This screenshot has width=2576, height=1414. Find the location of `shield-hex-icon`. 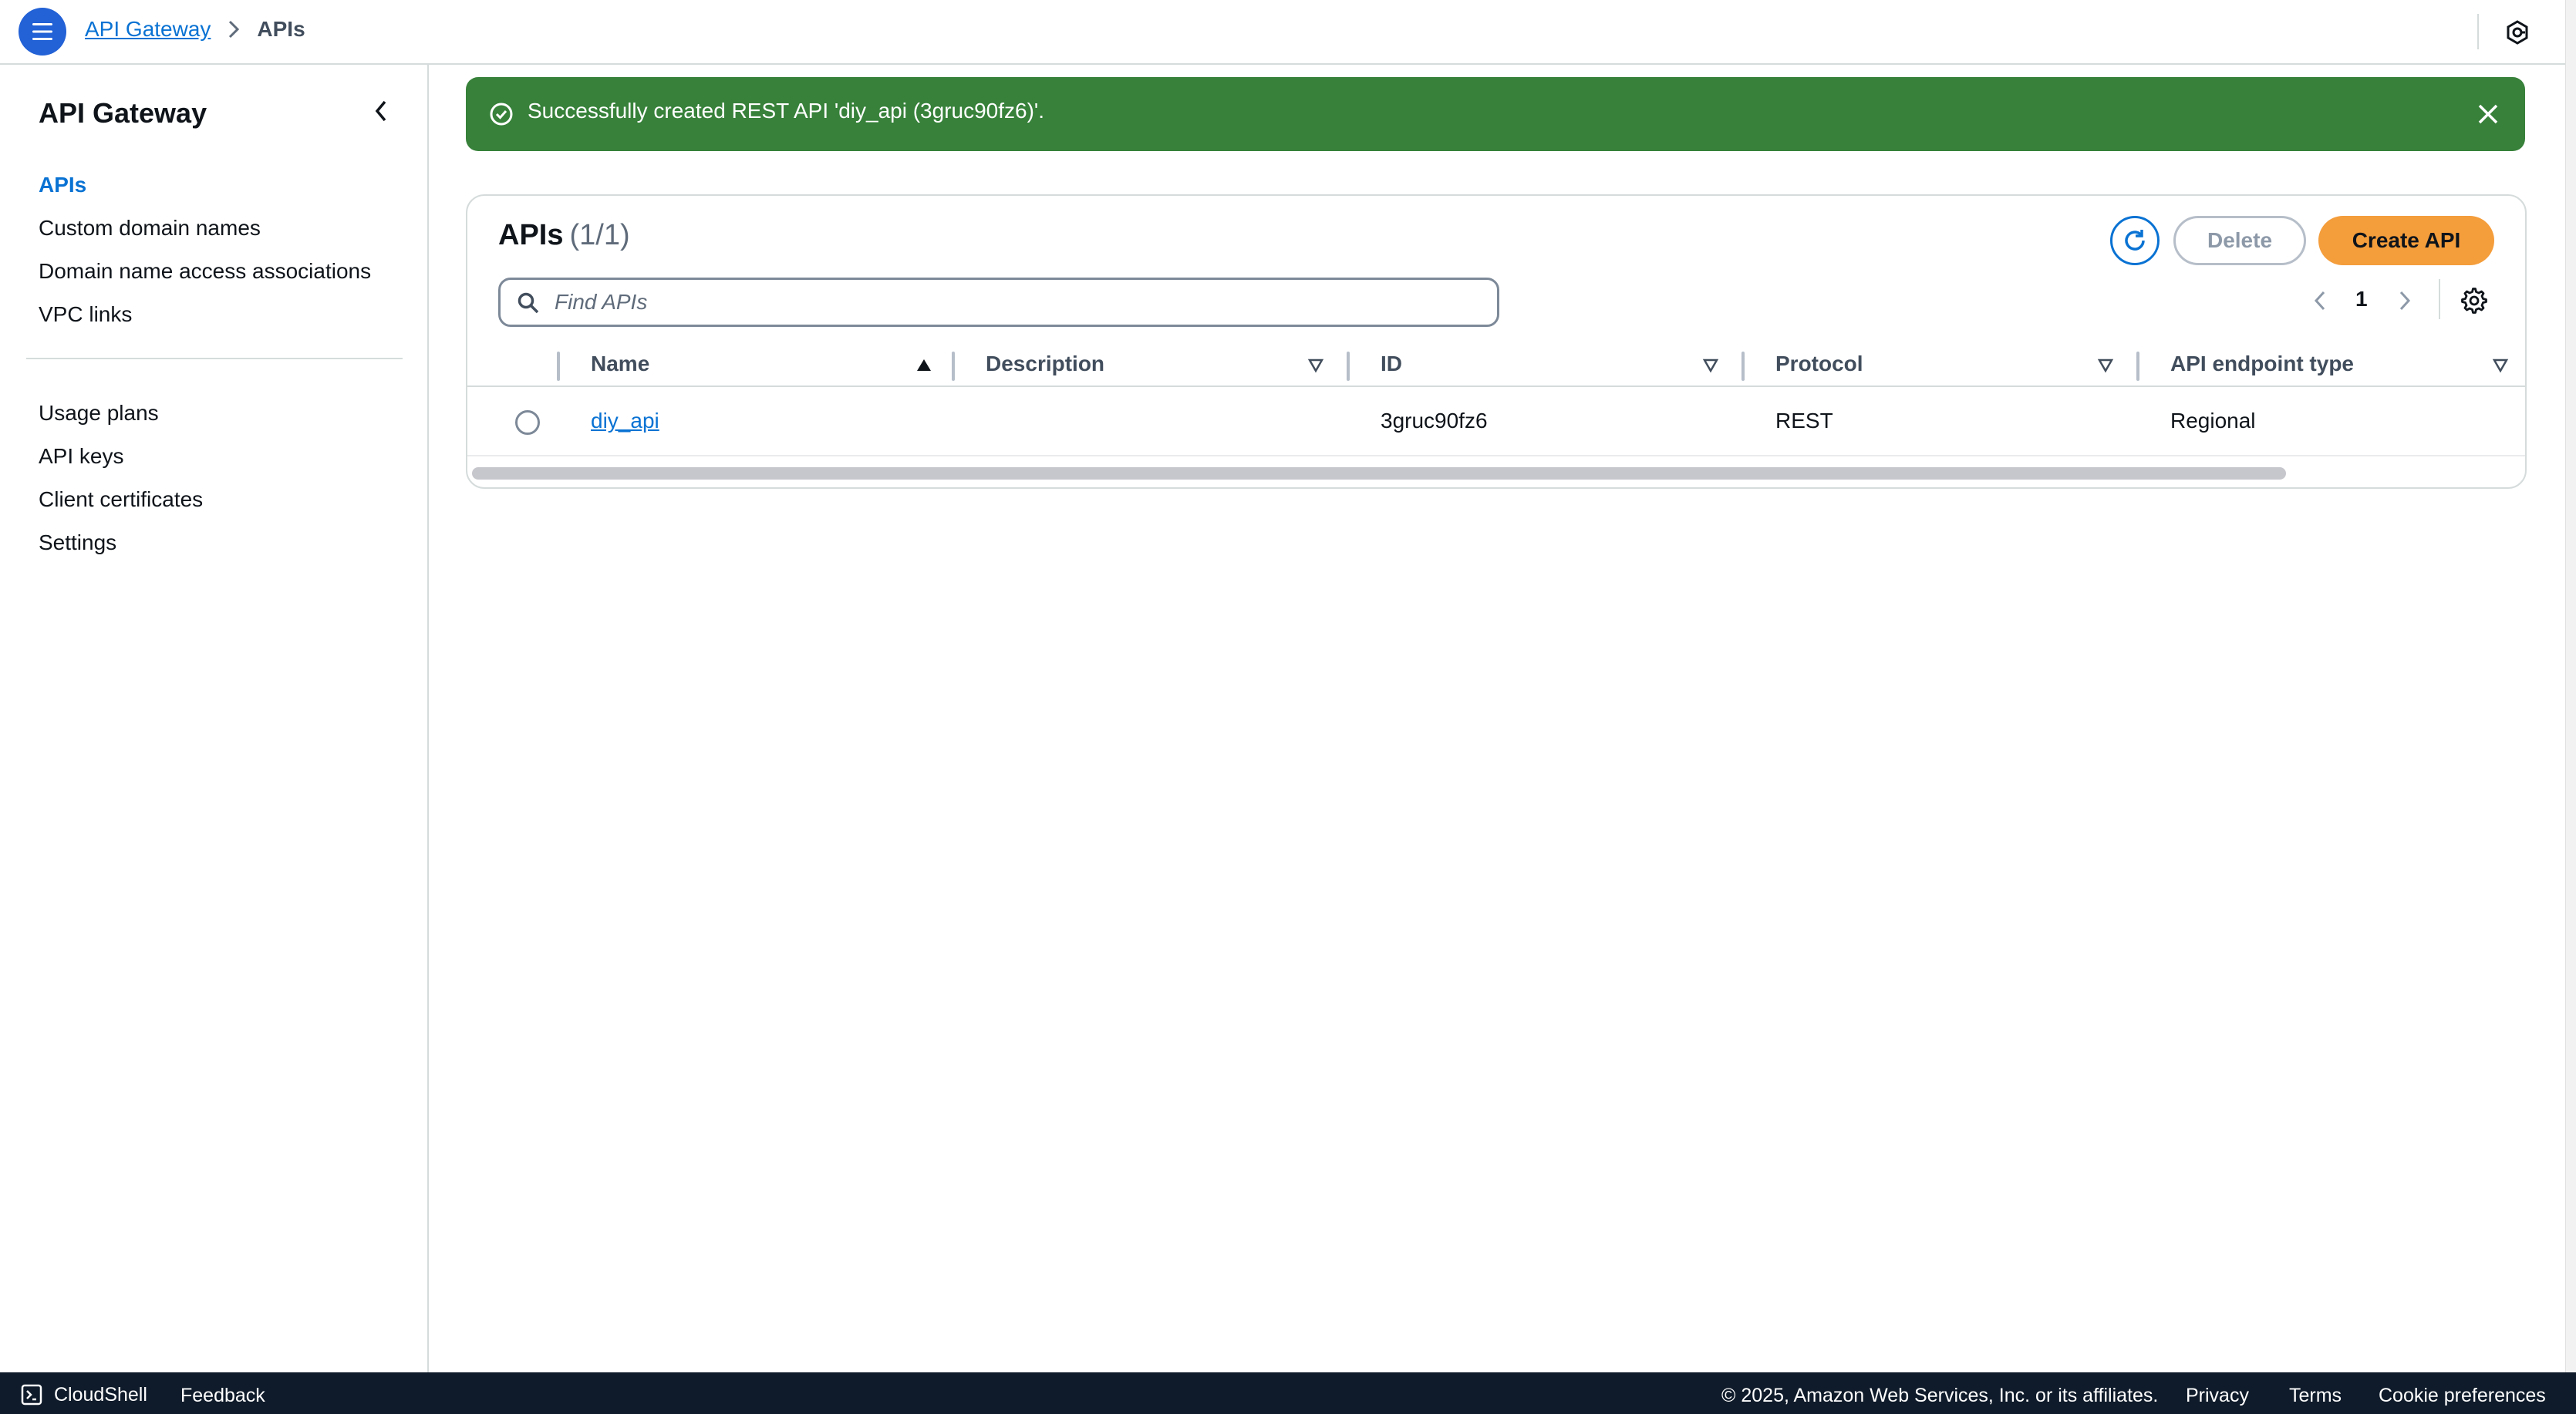

shield-hex-icon is located at coordinates (2517, 32).